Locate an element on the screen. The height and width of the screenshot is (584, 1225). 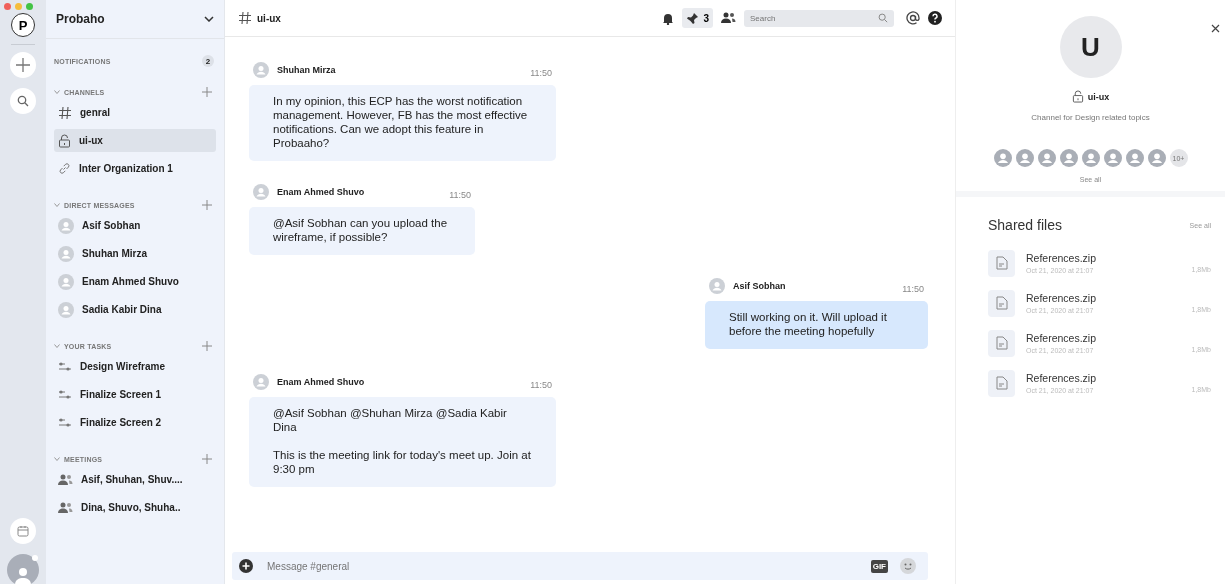
chevron-down-icon is located at coordinates (209, 19).